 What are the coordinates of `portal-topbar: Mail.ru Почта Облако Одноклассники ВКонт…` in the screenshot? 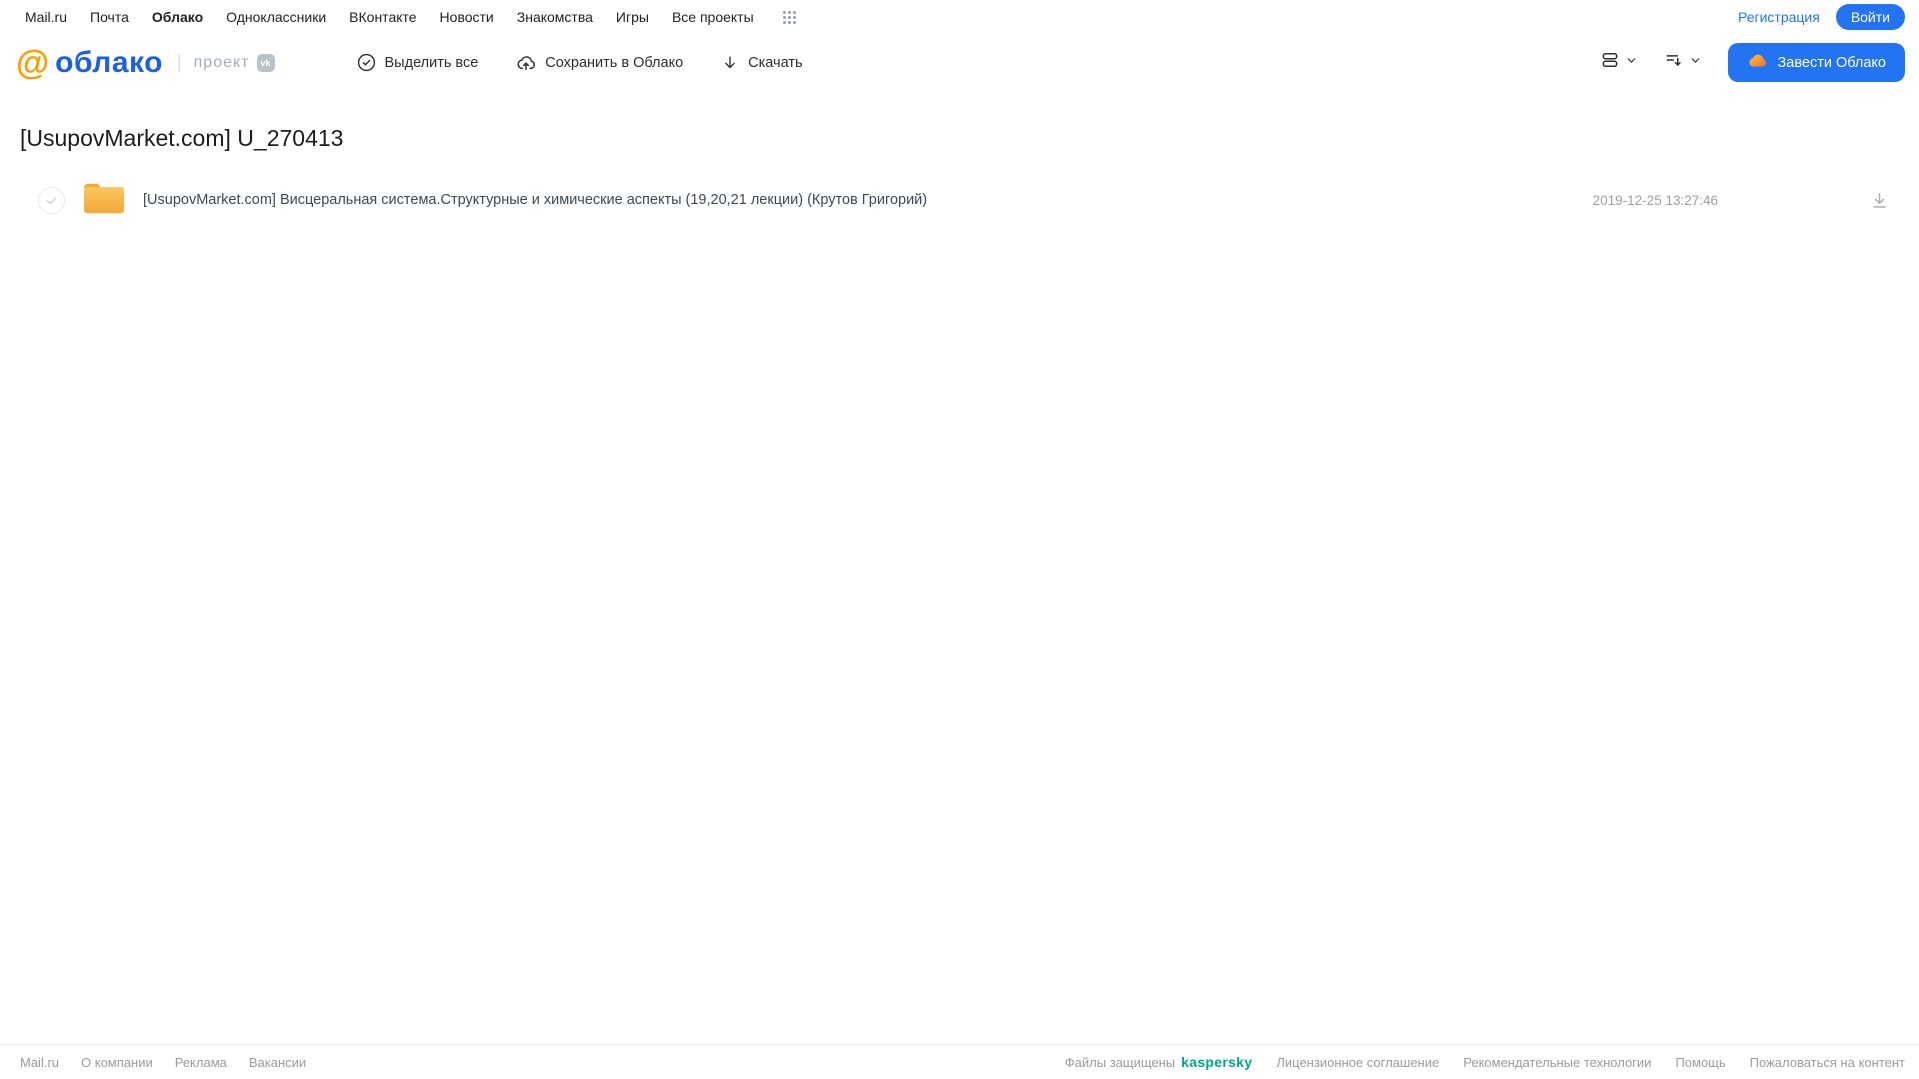 It's located at (959, 17).